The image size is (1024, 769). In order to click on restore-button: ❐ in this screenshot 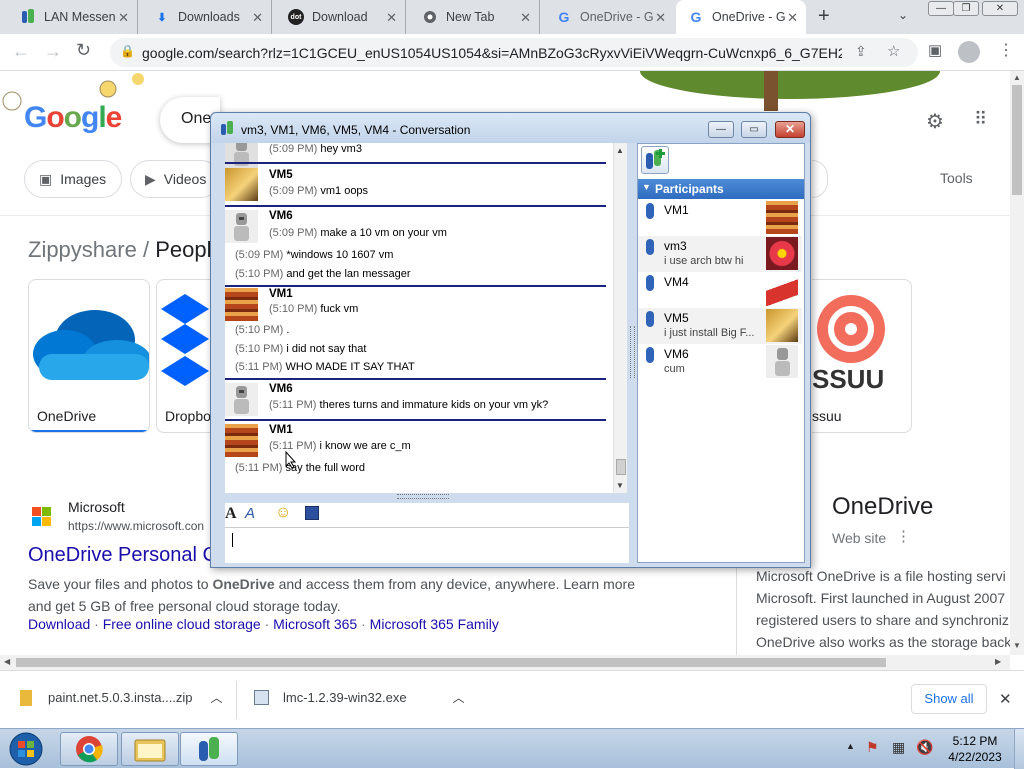, I will do `click(966, 8)`.